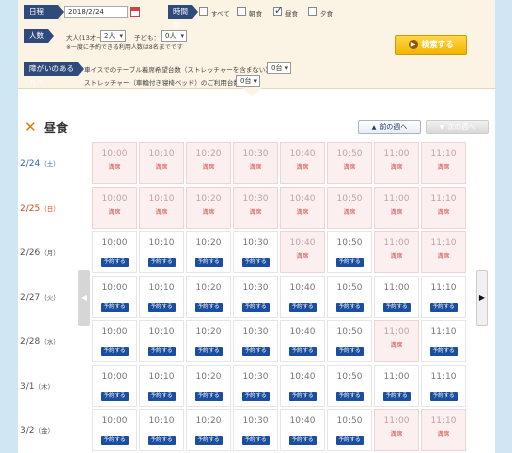 The image size is (512, 453). I want to click on next-week-button: ▼ 次の週へ, so click(457, 127).